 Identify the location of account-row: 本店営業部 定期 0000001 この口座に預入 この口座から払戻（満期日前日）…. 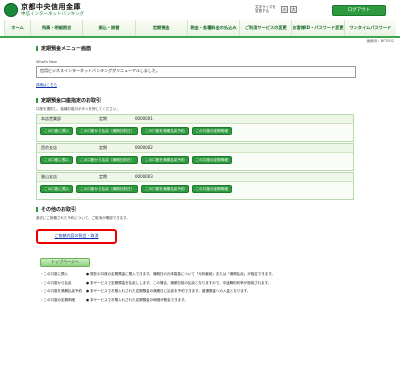
(195, 128).